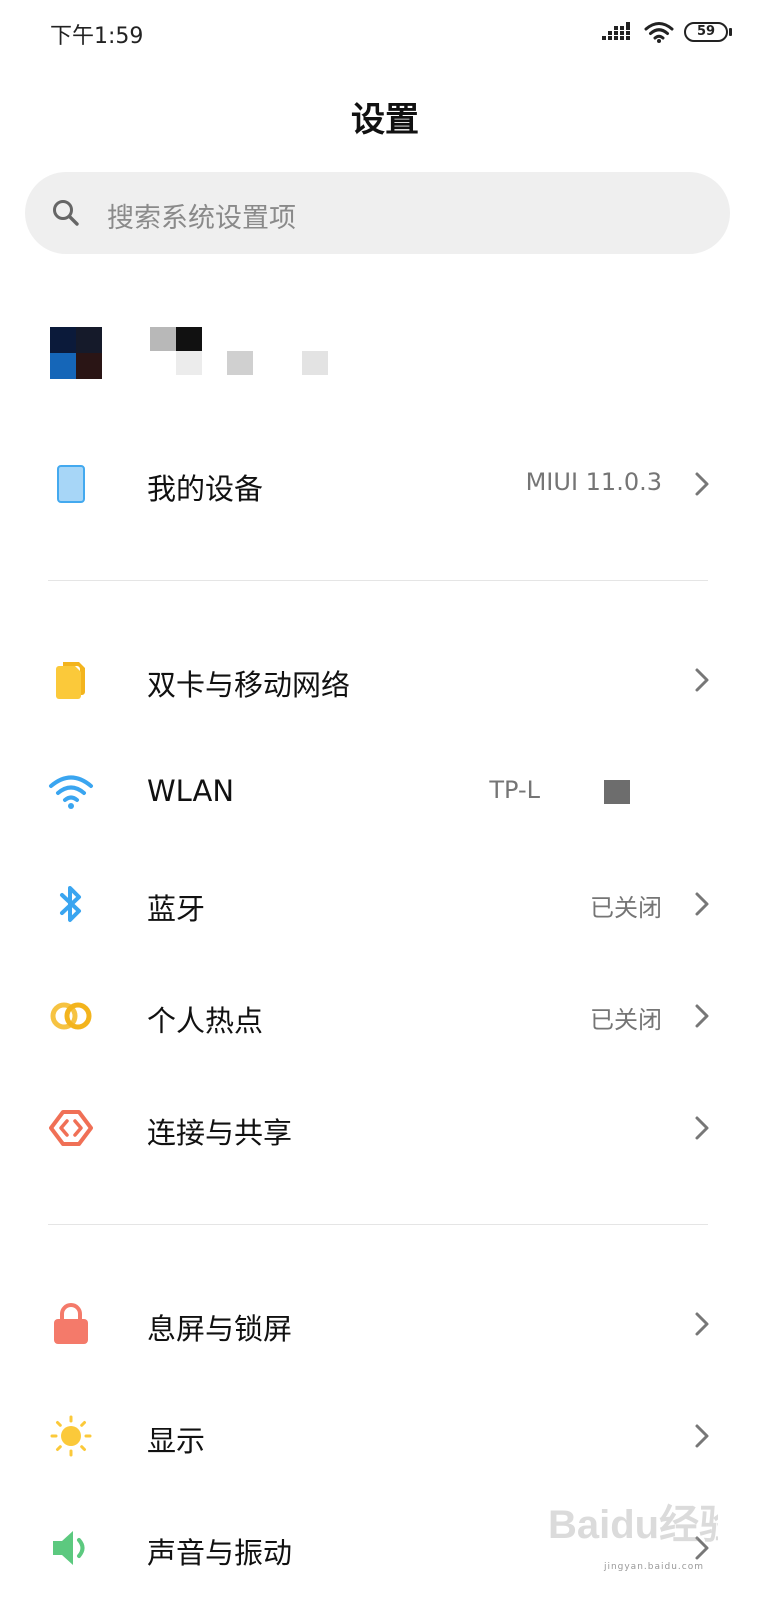 This screenshot has height=1600, width=770. I want to click on status-icons: 59, so click(667, 32).